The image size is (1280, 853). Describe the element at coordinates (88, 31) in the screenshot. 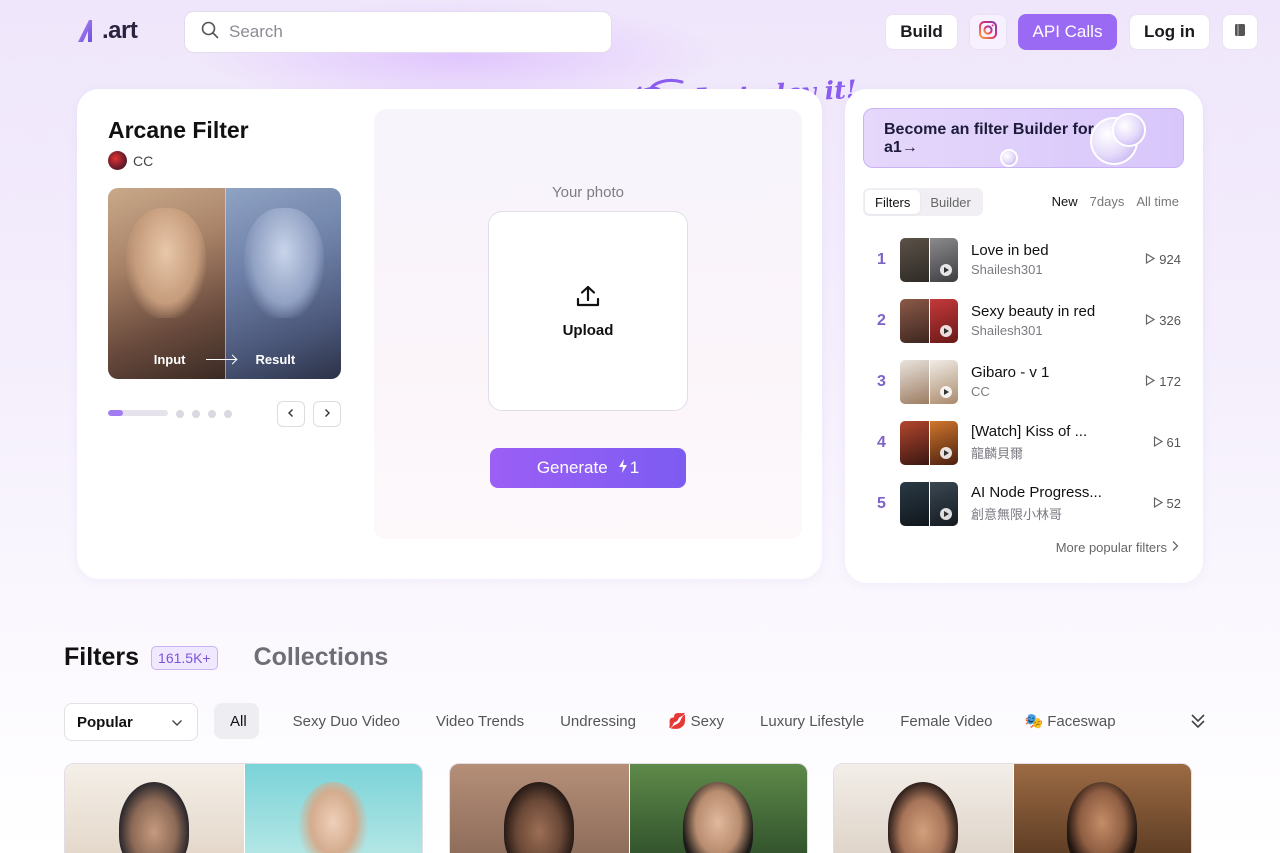

I see `logo-mark-icon` at that location.